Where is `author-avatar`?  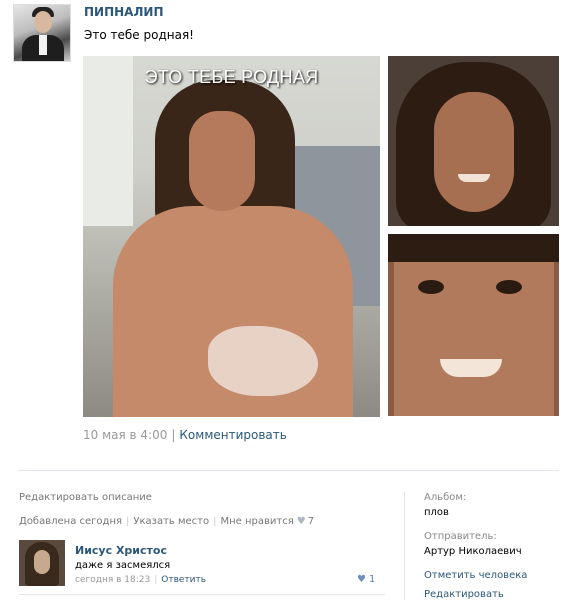
author-avatar is located at coordinates (42, 33).